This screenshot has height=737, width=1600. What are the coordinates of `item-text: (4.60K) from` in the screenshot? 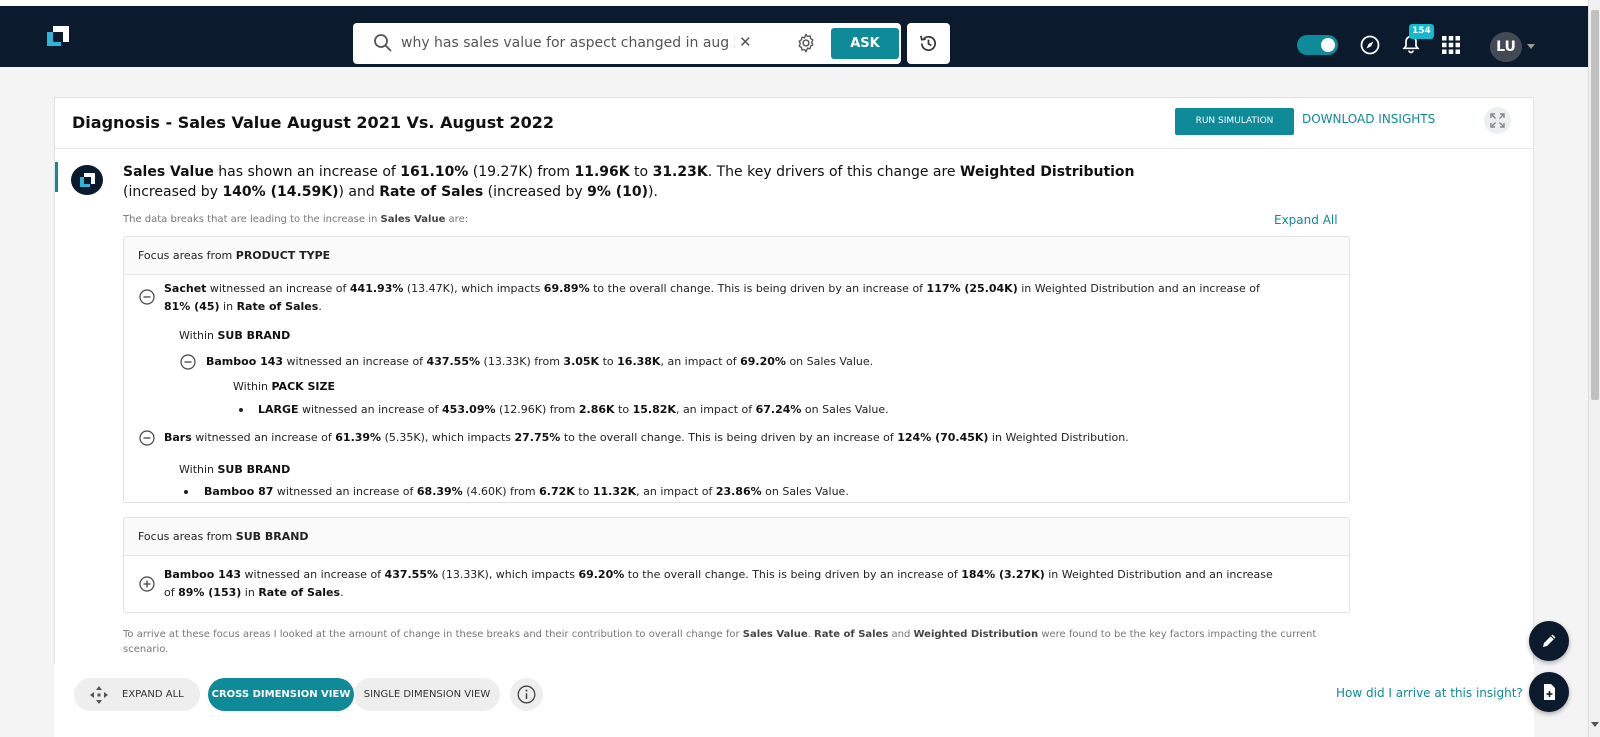 It's located at (501, 491).